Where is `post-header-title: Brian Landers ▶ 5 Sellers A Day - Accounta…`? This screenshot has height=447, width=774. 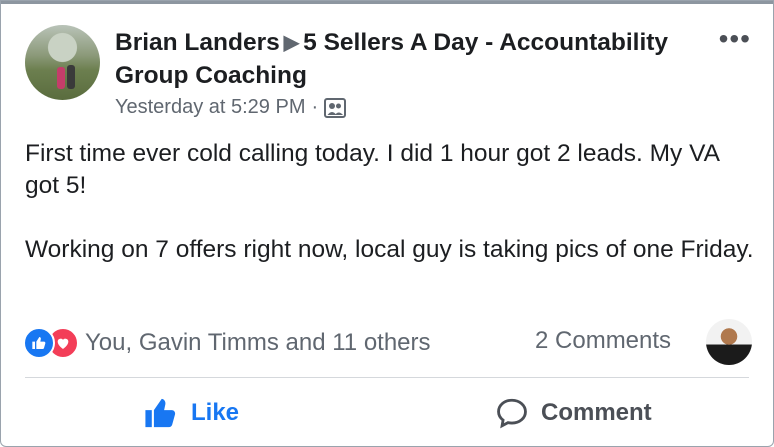 post-header-title: Brian Landers ▶ 5 Sellers A Day - Accounta… is located at coordinates (395, 59).